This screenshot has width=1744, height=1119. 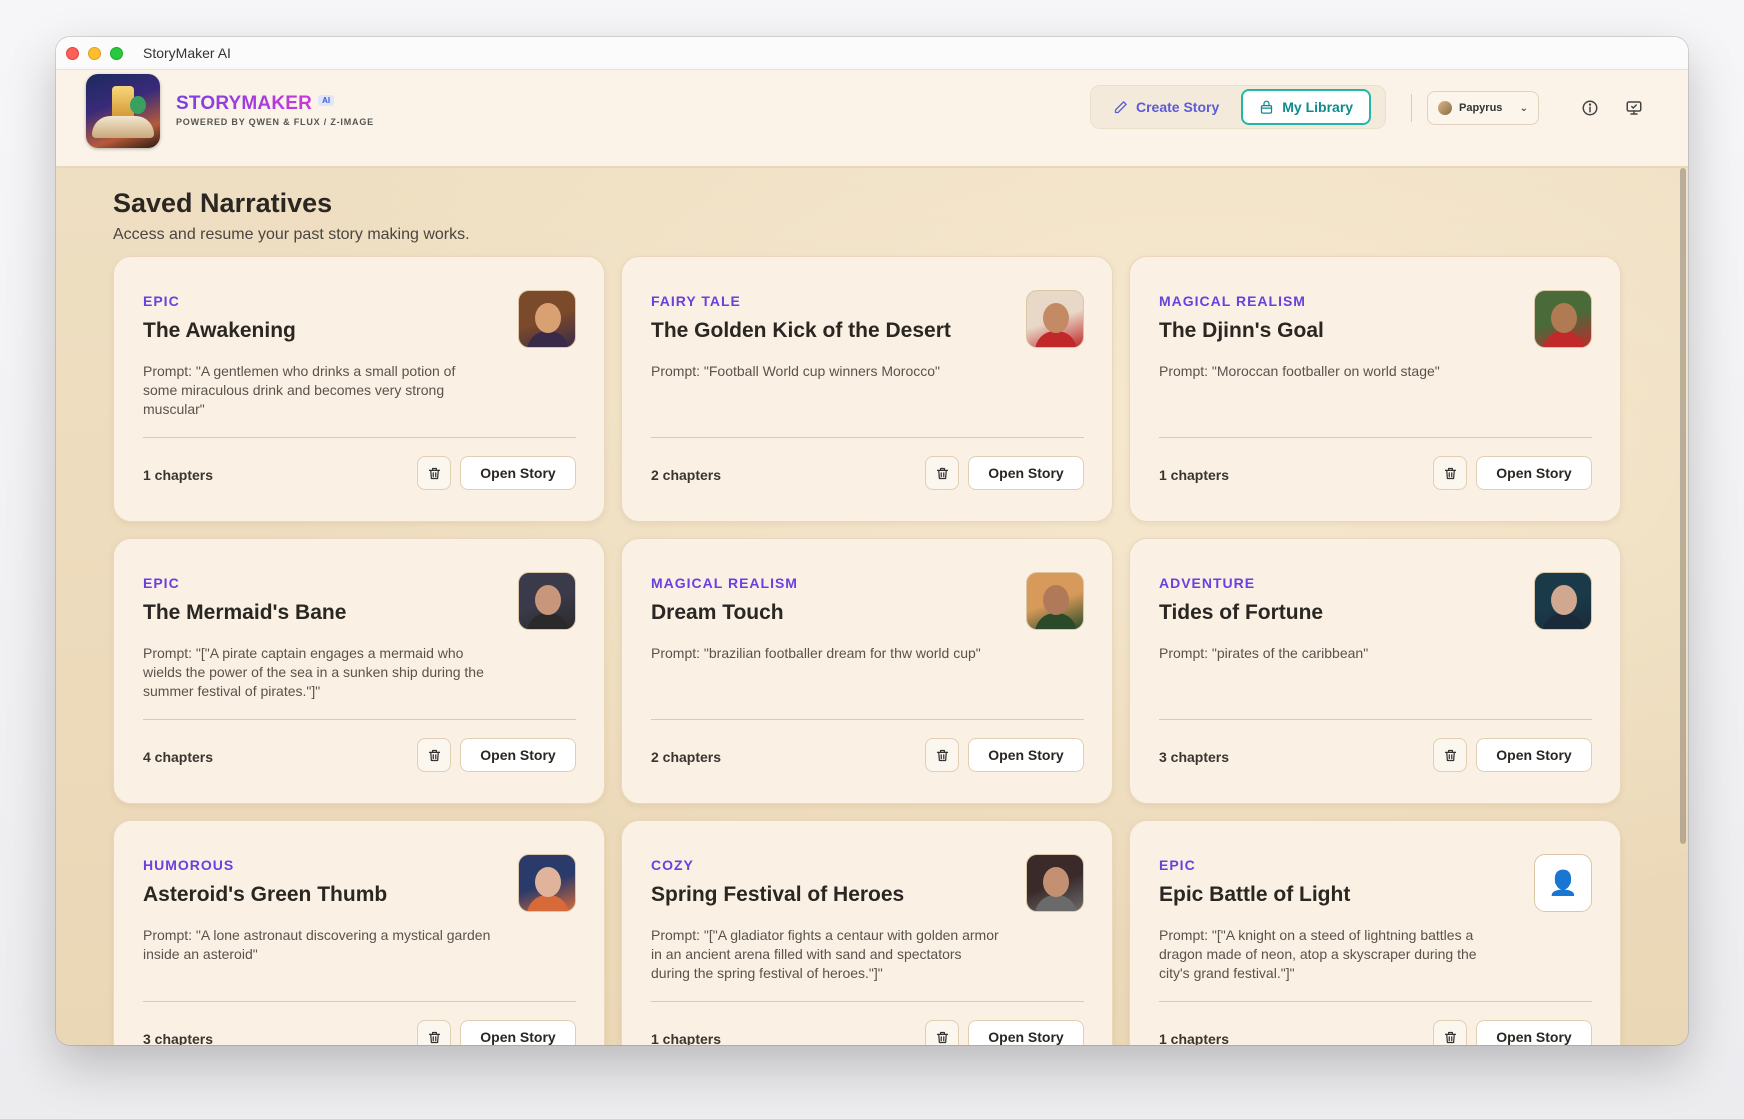 What do you see at coordinates (244, 103) in the screenshot?
I see `brand-name: STORYMAKER` at bounding box center [244, 103].